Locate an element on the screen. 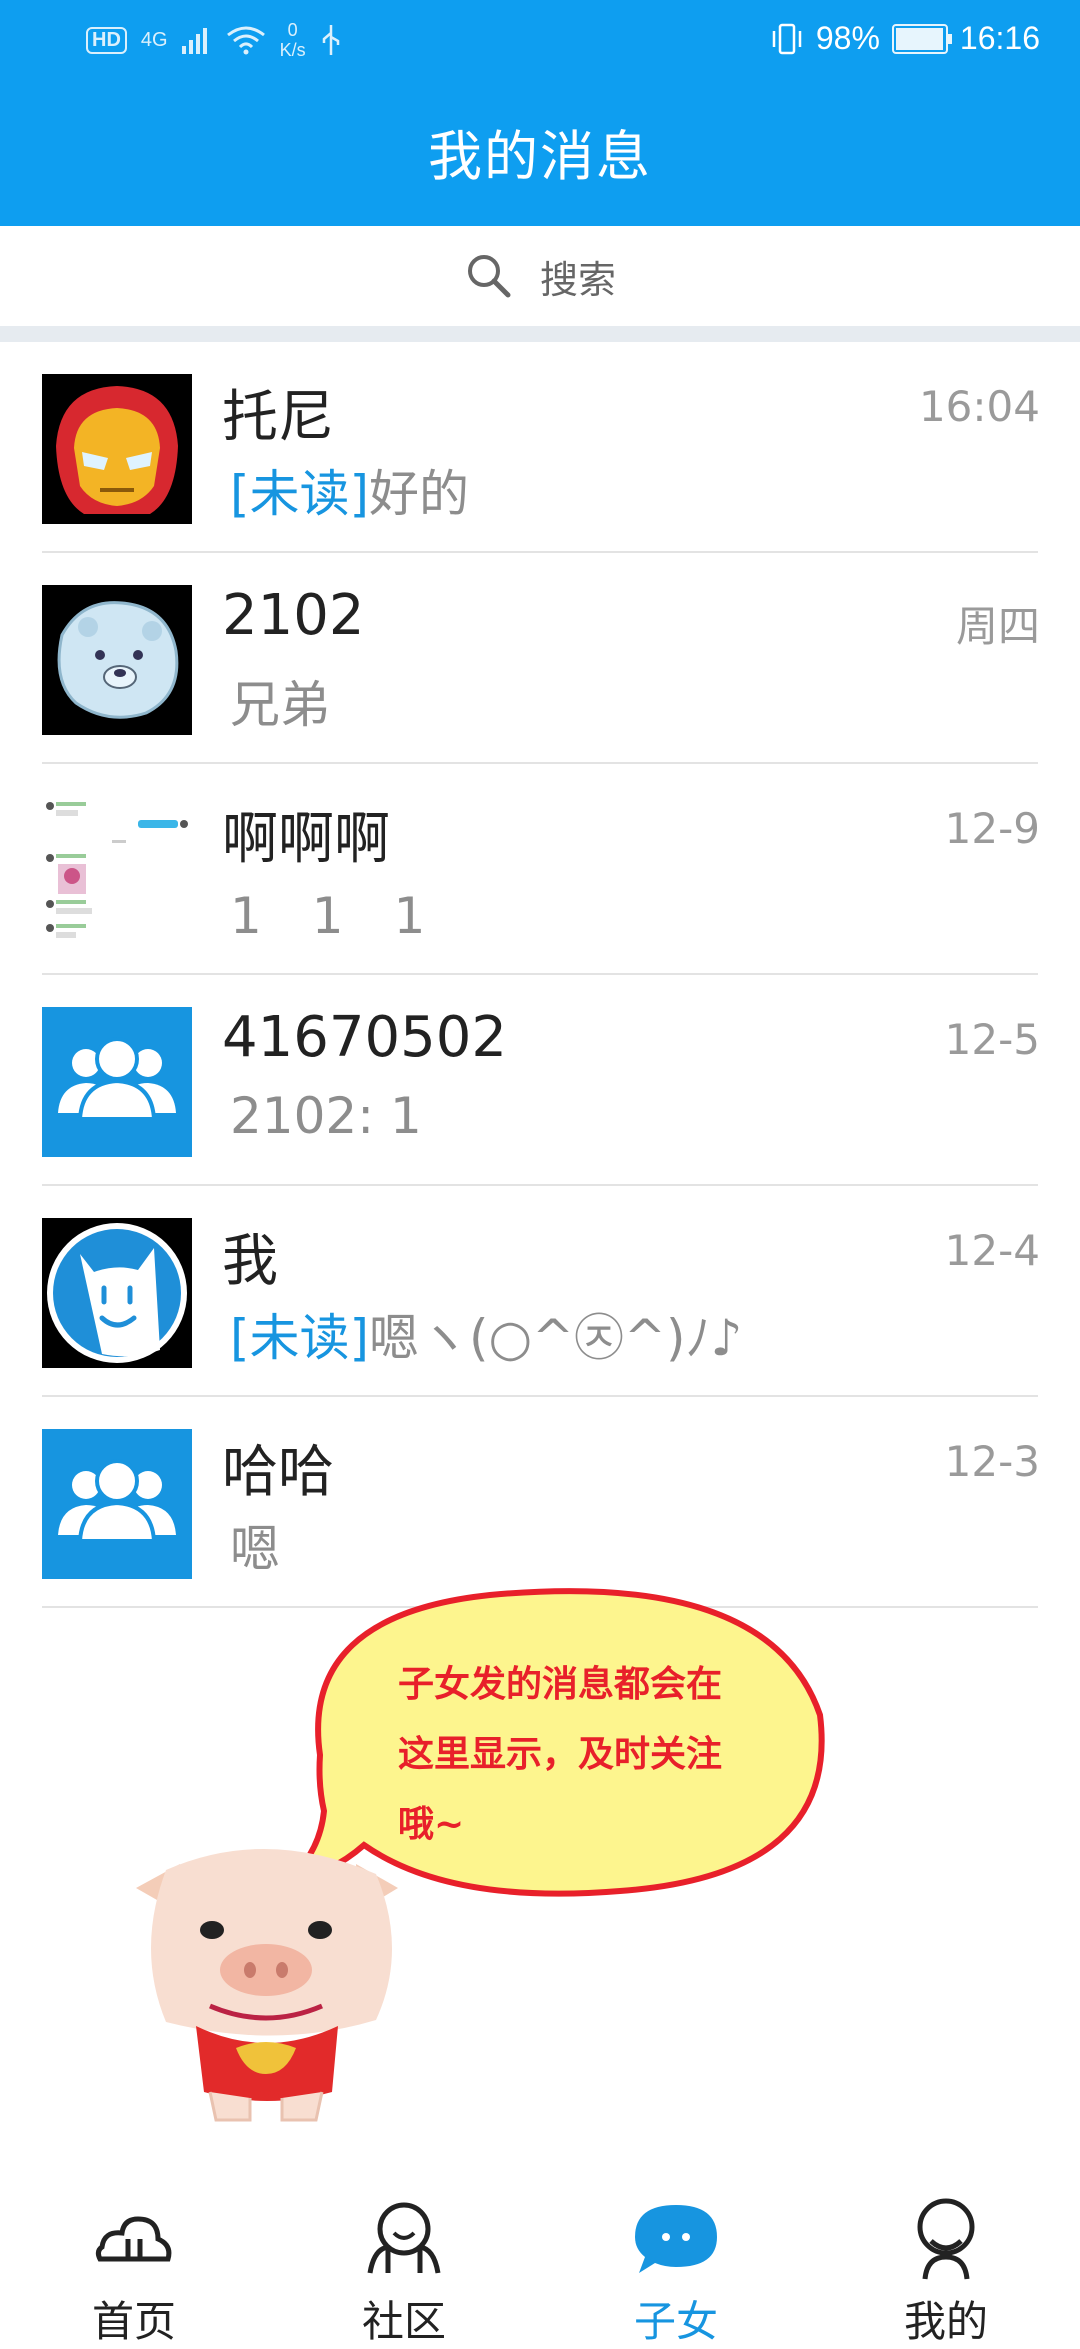 This screenshot has height=2349, width=1080. preview-text: 好的 is located at coordinates (419, 494).